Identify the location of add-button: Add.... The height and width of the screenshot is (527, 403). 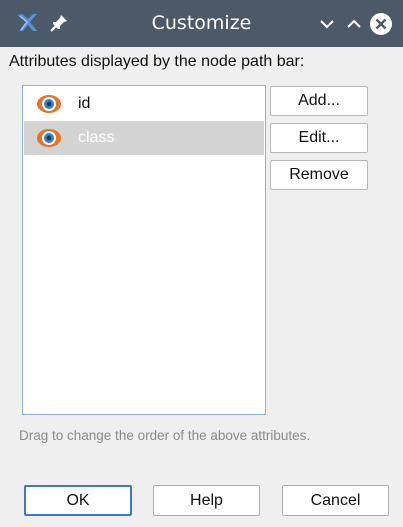
(319, 101).